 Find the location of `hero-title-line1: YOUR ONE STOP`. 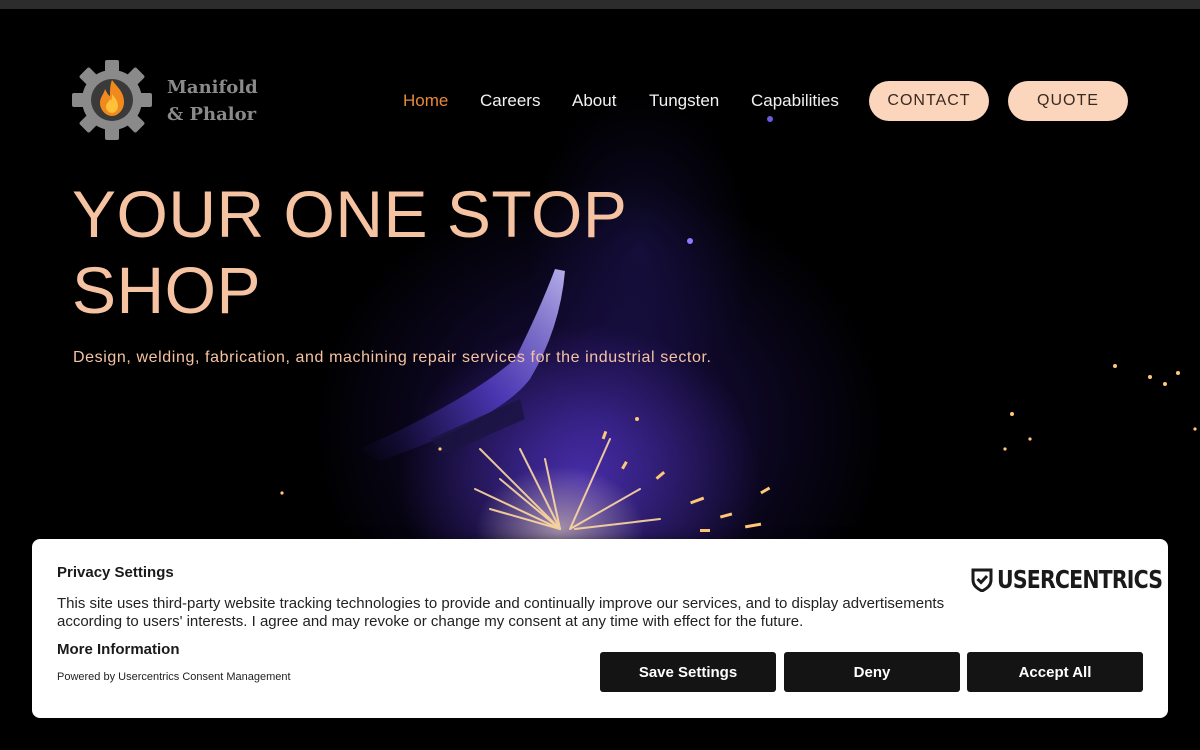

hero-title-line1: YOUR ONE STOP is located at coordinates (350, 214).